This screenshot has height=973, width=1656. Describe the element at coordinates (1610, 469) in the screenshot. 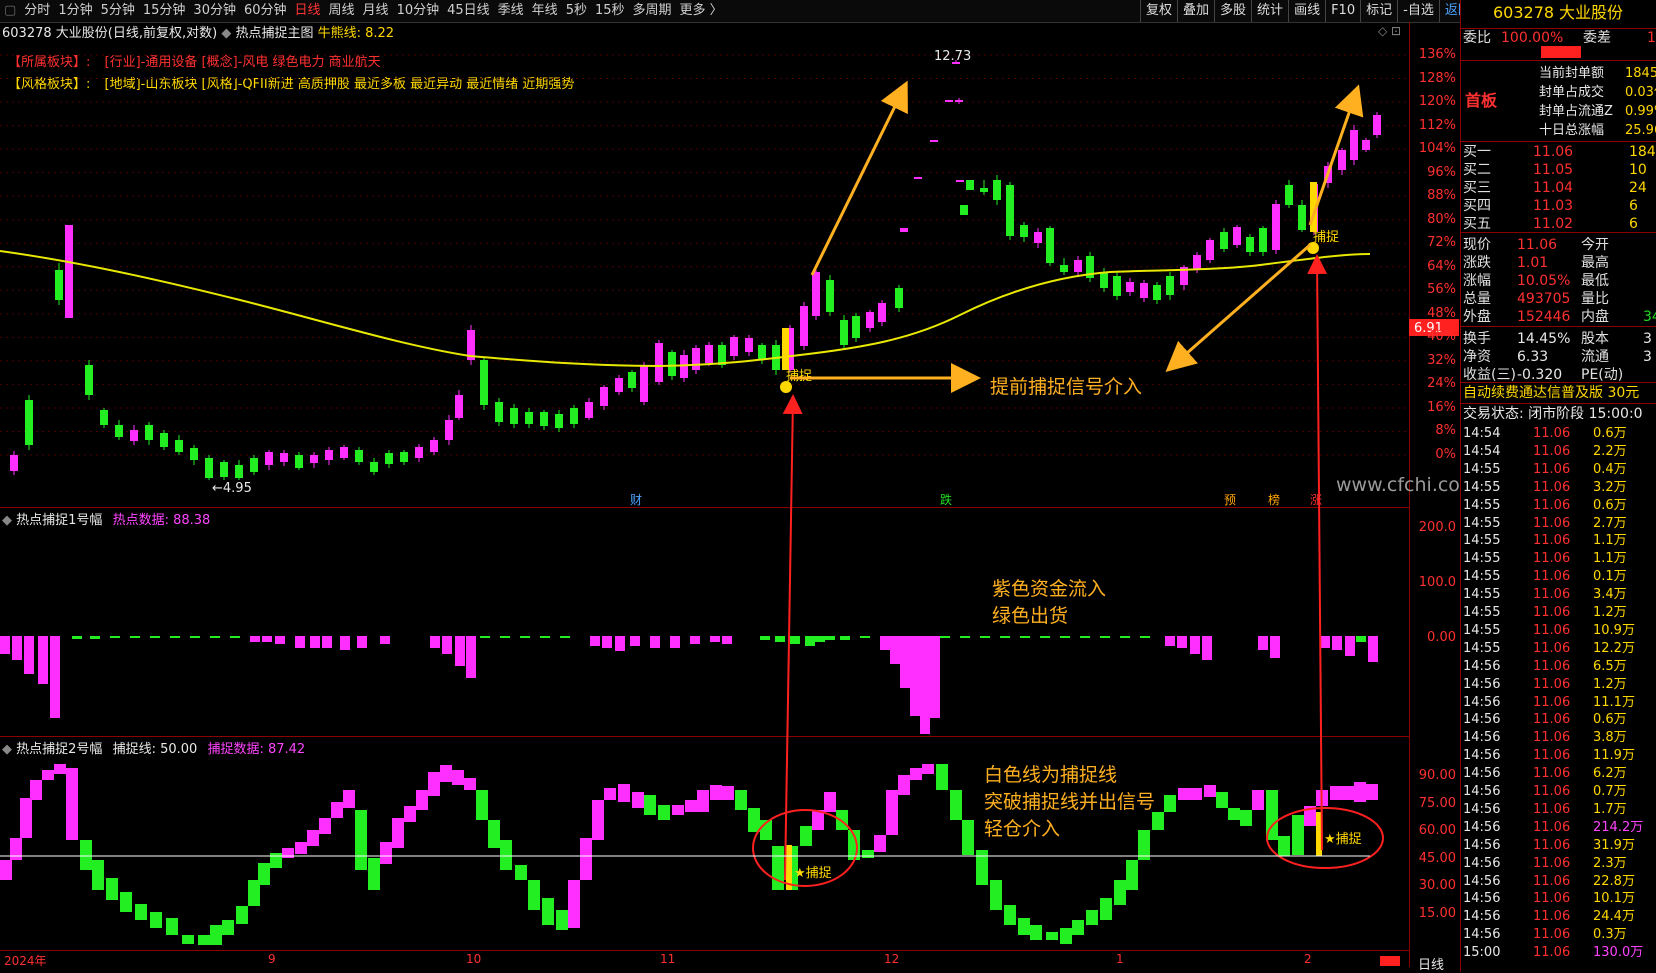

I see `tick-volume: 0.4万` at that location.